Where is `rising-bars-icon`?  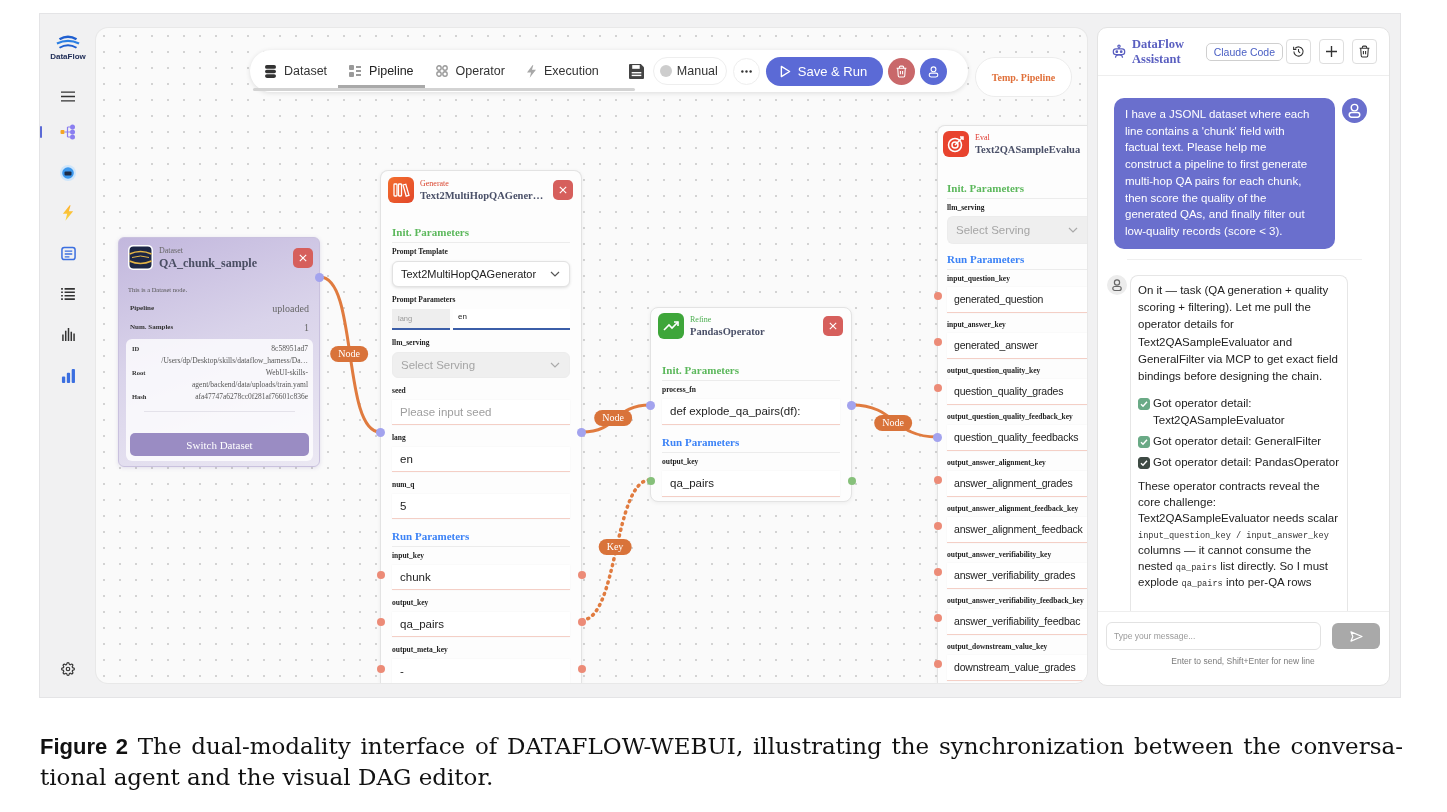
rising-bars-icon is located at coordinates (68, 375).